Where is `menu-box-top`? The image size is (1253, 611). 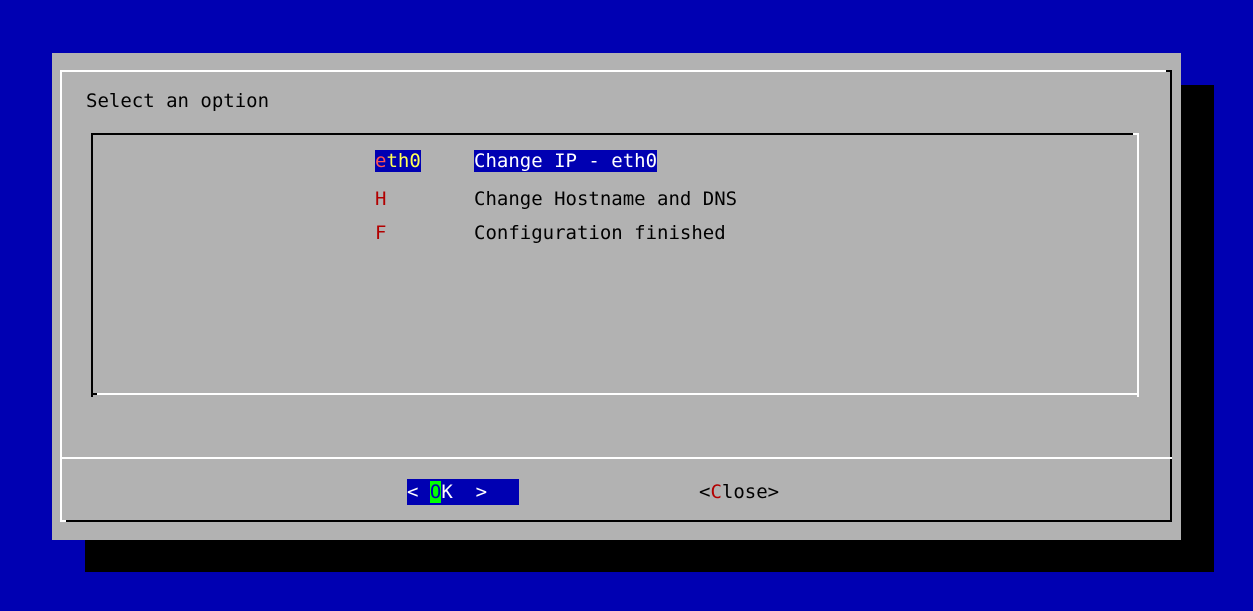
menu-box-top is located at coordinates (615, 134).